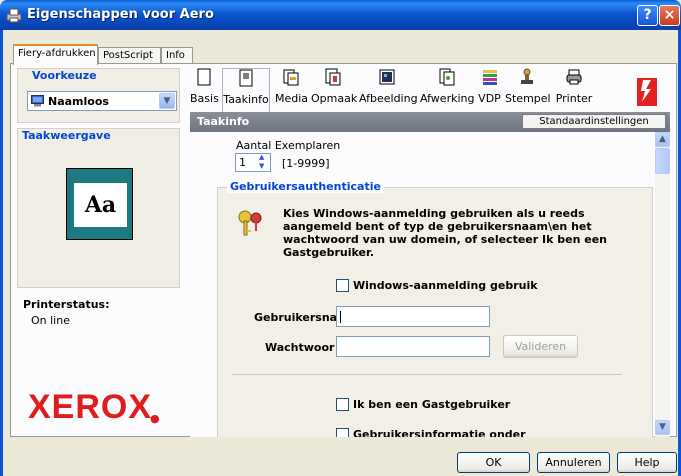 The width and height of the screenshot is (681, 476). I want to click on page-info-icon, so click(246, 78).